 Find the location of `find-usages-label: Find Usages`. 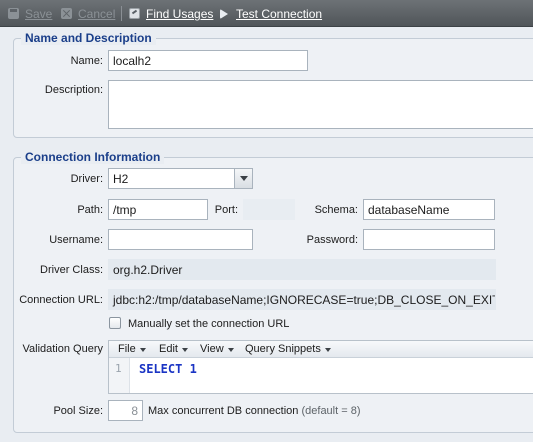

find-usages-label: Find Usages is located at coordinates (180, 13).